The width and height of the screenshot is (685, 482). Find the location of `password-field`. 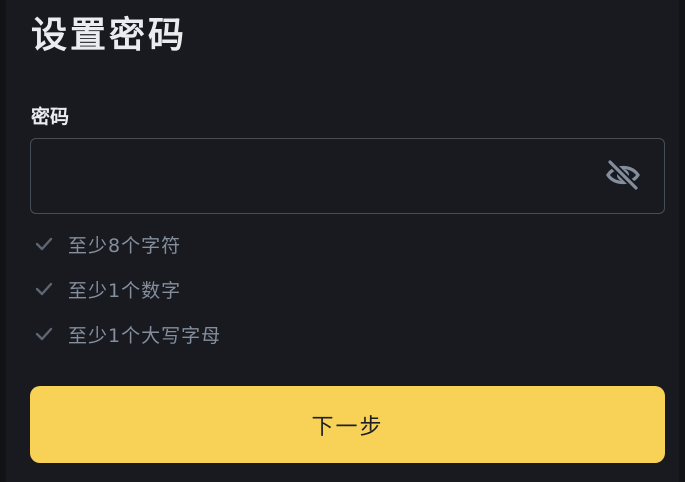

password-field is located at coordinates (347, 176).